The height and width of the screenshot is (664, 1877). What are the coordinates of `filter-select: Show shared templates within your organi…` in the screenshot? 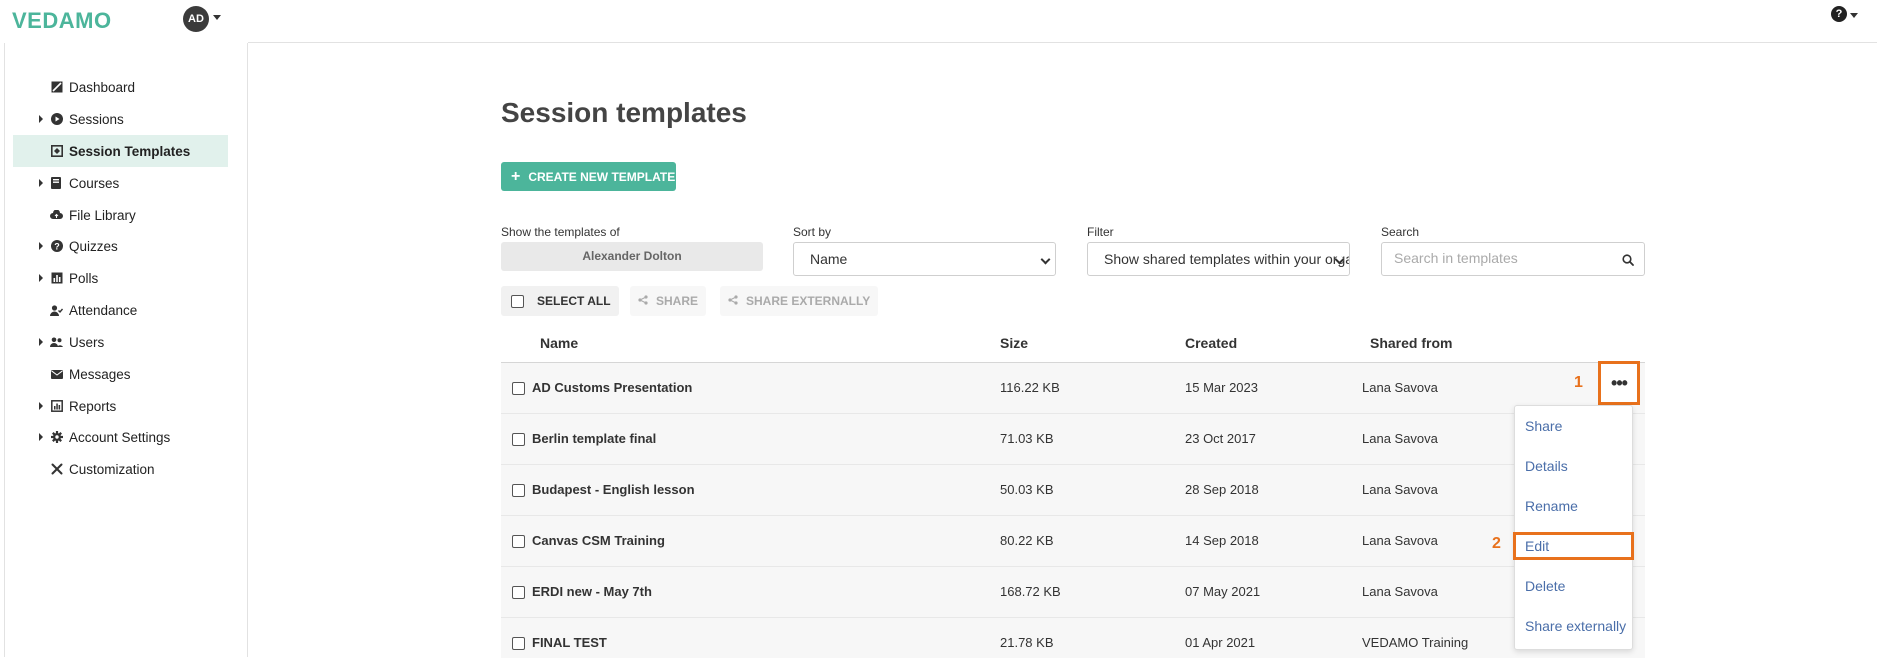 It's located at (1218, 259).